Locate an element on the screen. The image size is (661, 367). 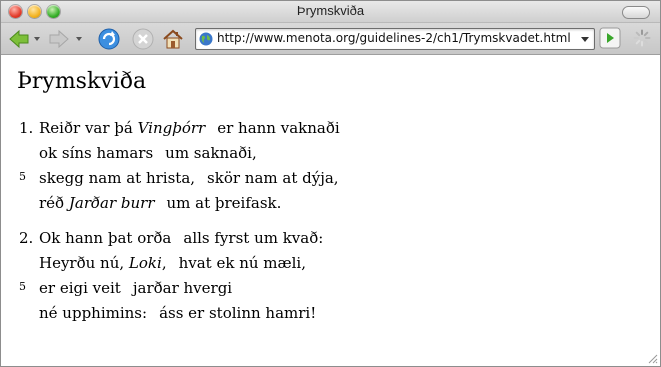
title-bar: Þrymskviða is located at coordinates (330, 12).